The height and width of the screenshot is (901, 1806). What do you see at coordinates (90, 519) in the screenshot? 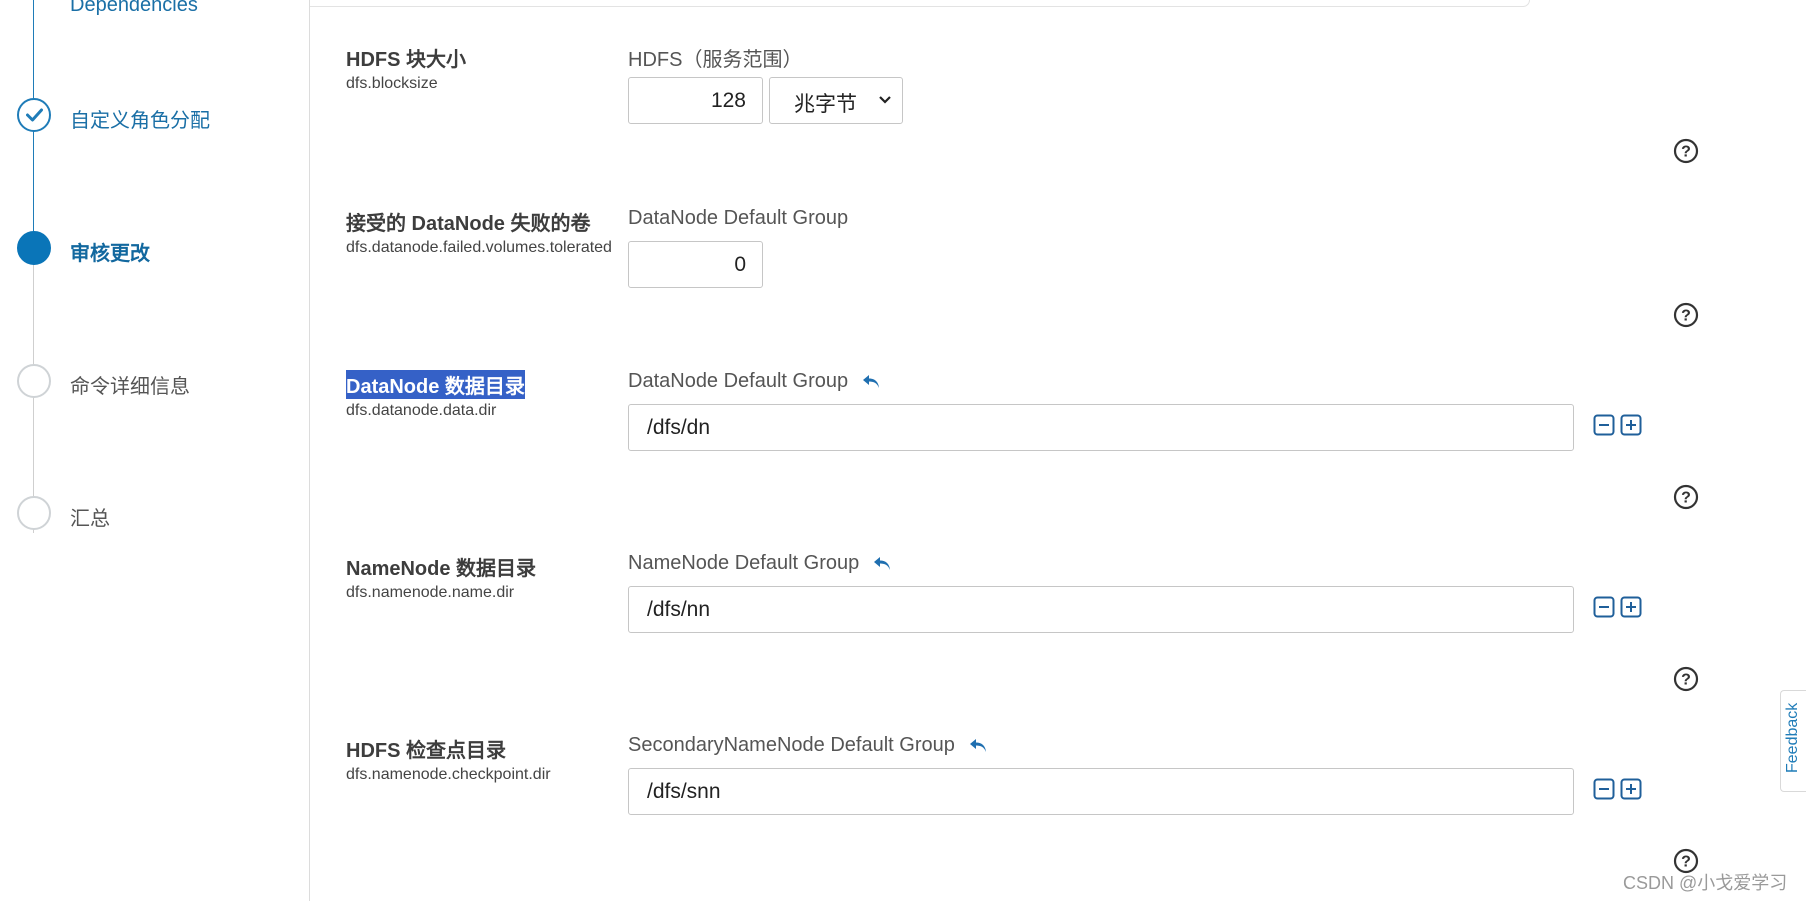
I see `step-label: 汇总` at bounding box center [90, 519].